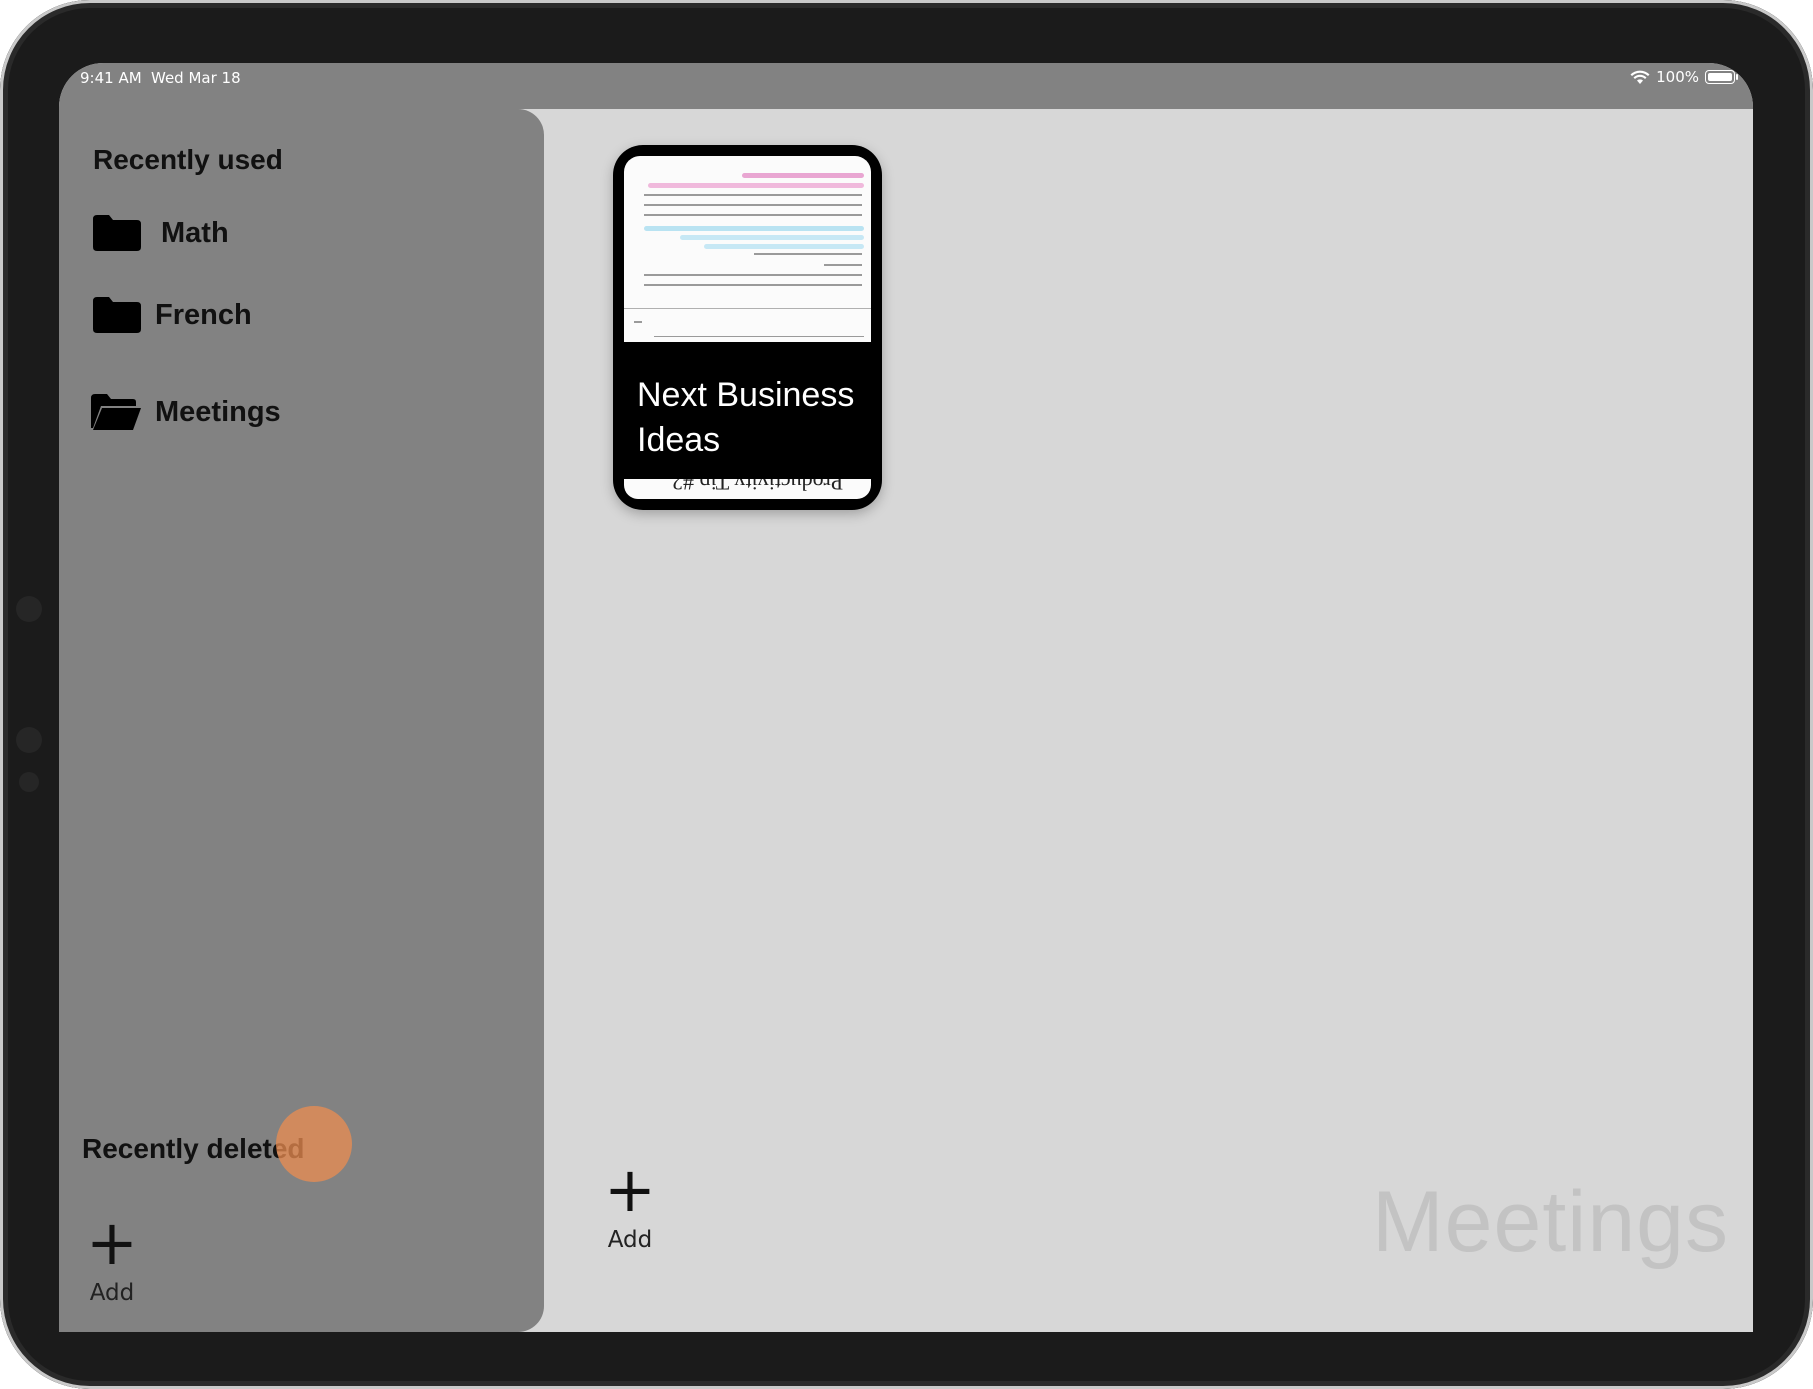 This screenshot has height=1389, width=1813. I want to click on add-note-button: + Add, so click(630, 1203).